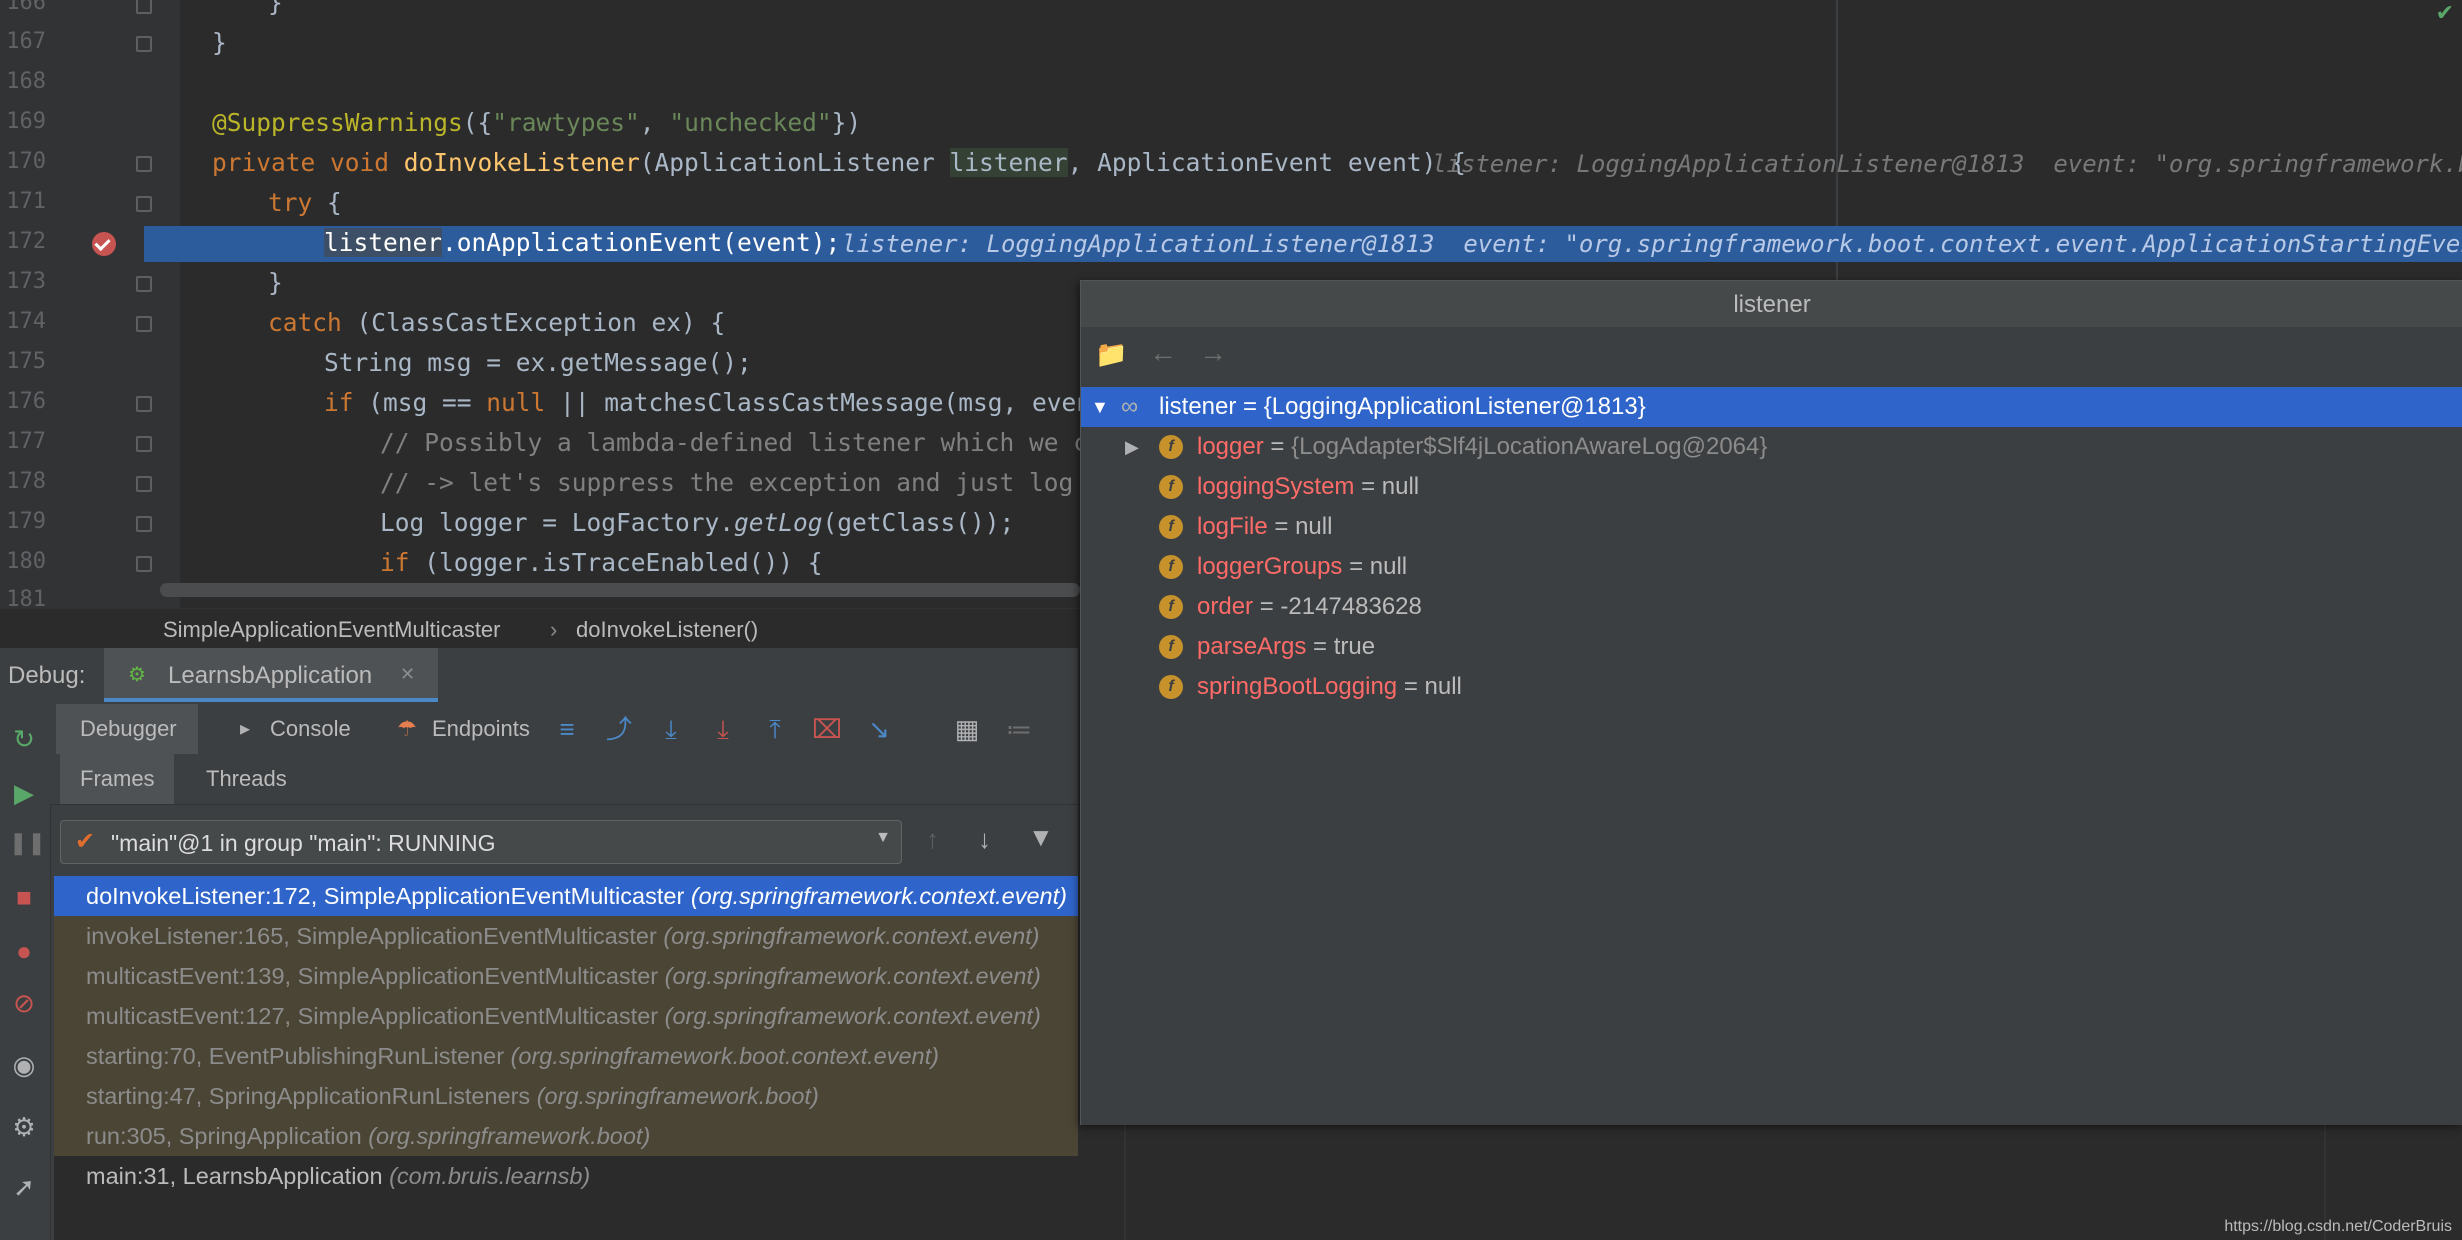 The height and width of the screenshot is (1240, 2462). I want to click on mute-breakpoints-icon: ⊘, so click(24, 1003).